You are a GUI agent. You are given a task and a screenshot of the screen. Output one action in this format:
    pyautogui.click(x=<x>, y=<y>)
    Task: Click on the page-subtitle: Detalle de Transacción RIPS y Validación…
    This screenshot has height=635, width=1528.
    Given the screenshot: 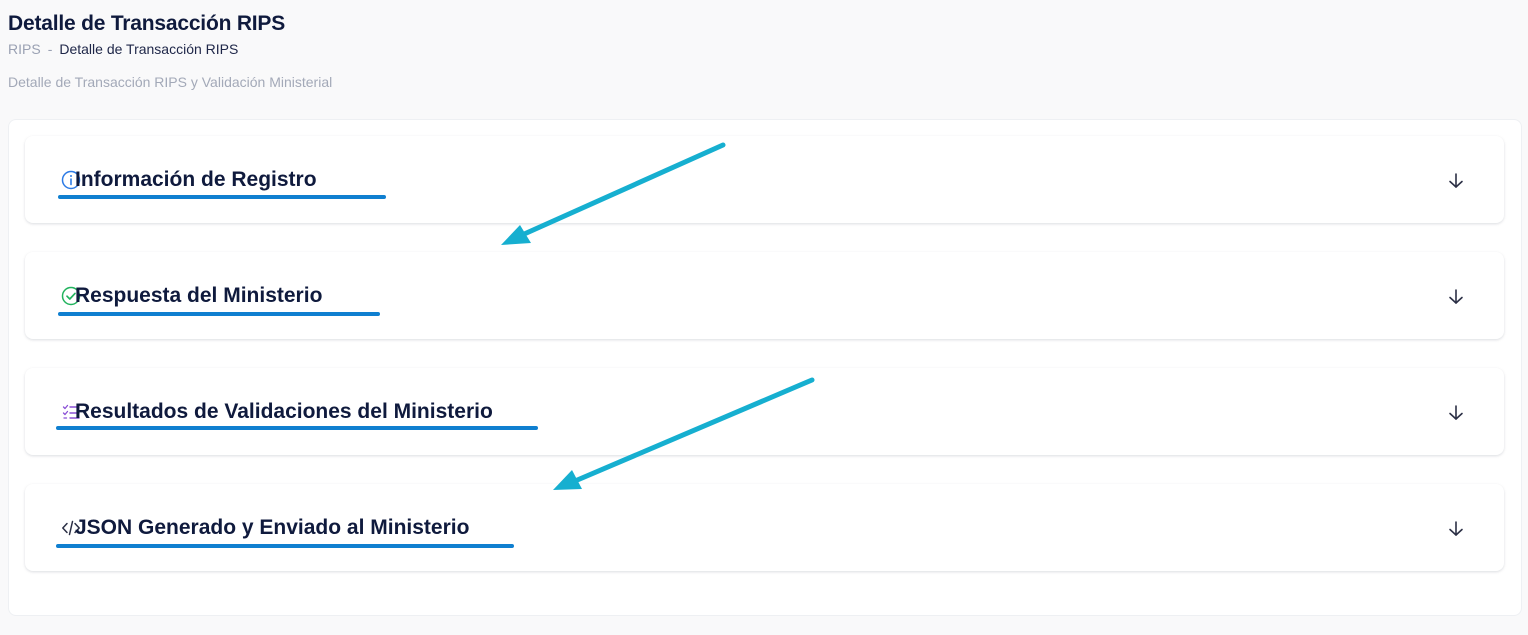 What is the action you would take?
    pyautogui.click(x=170, y=82)
    